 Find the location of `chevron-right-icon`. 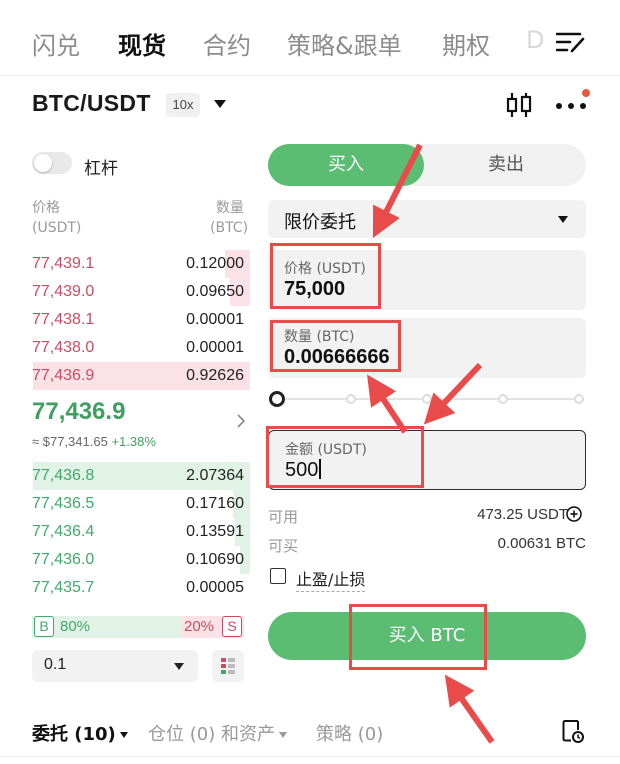

chevron-right-icon is located at coordinates (241, 421).